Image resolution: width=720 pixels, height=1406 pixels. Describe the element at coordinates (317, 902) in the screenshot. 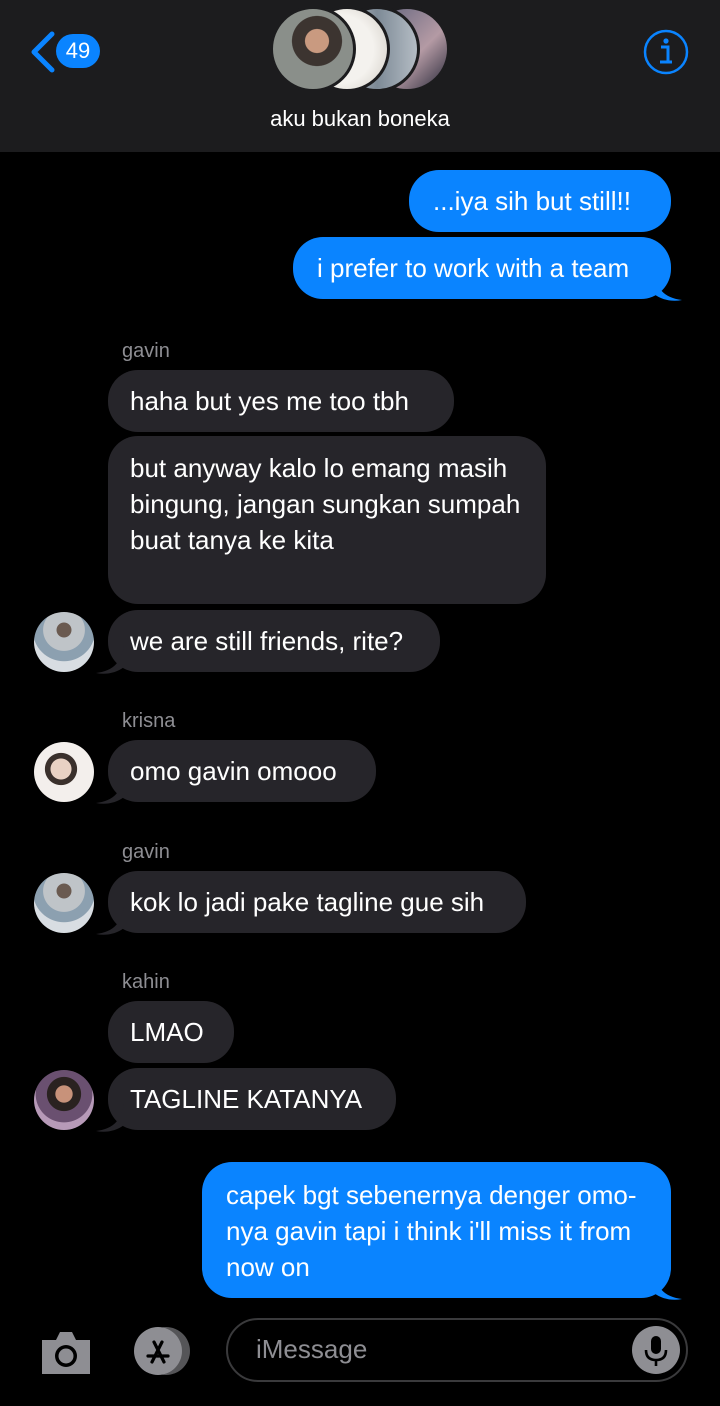

I see `message-bubble-incoming: kok lo jadi pake tagline gue sih` at that location.